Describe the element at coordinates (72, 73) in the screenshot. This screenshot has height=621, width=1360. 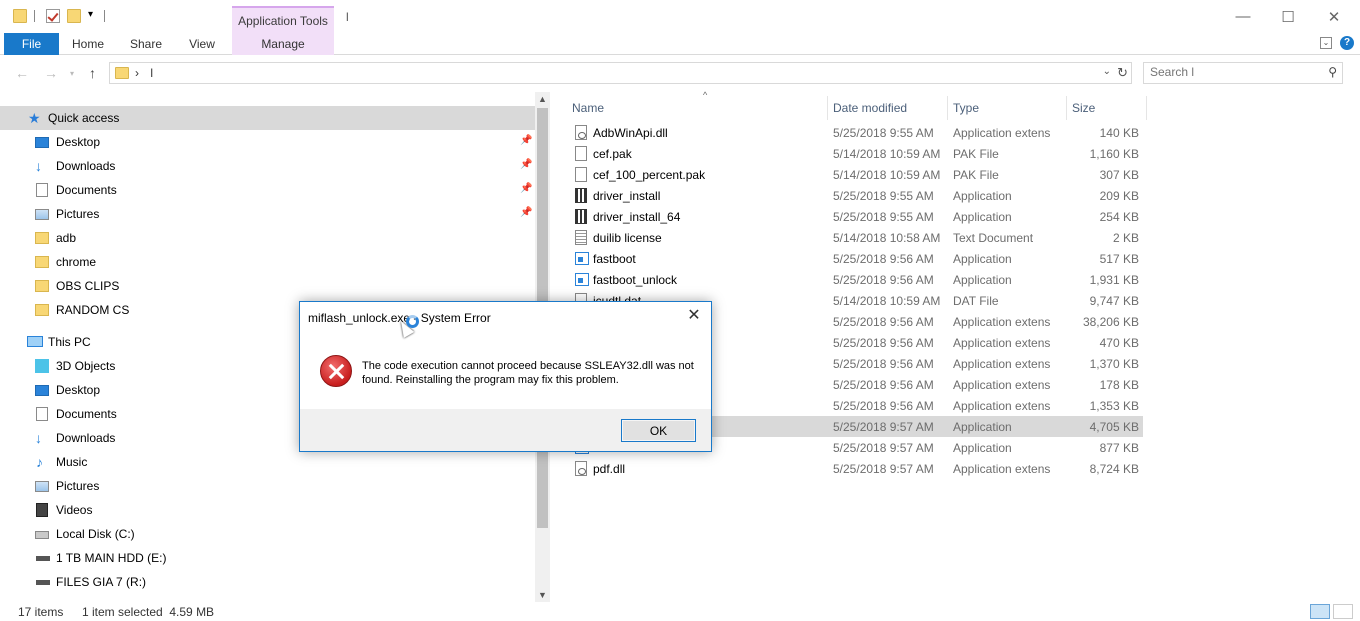
I see `recent-locations-chevron-icon: ▾` at that location.